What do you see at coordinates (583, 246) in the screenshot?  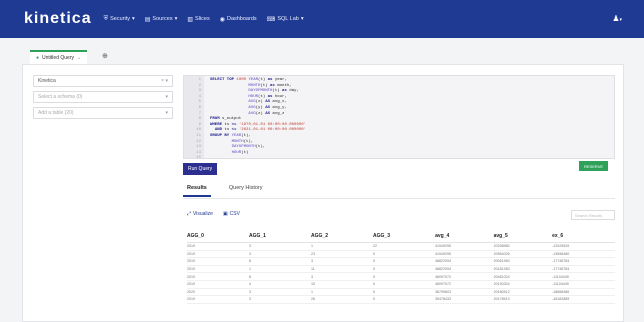 I see `table-cell: -12025526` at bounding box center [583, 246].